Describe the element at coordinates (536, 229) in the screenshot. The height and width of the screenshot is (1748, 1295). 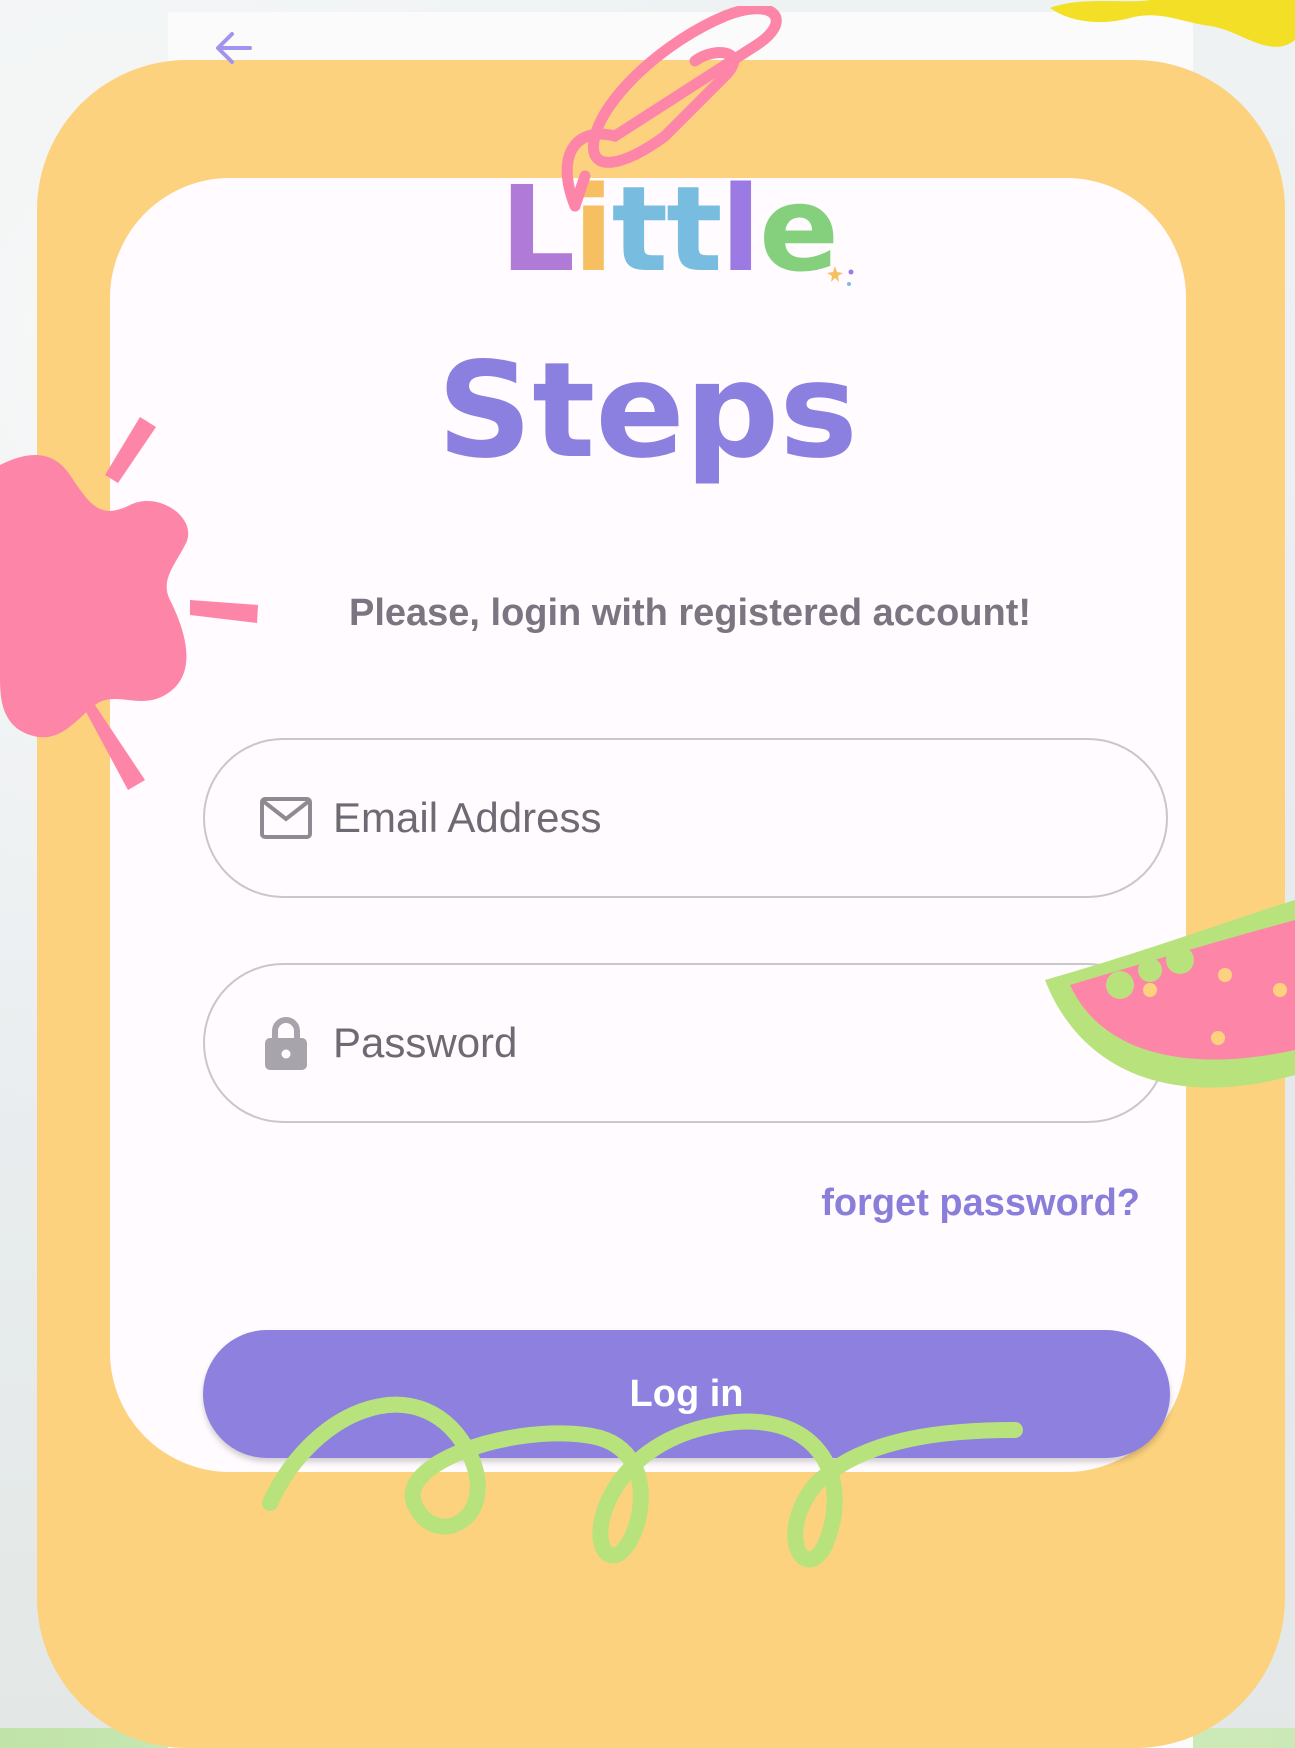
I see `logo-letter: L` at that location.